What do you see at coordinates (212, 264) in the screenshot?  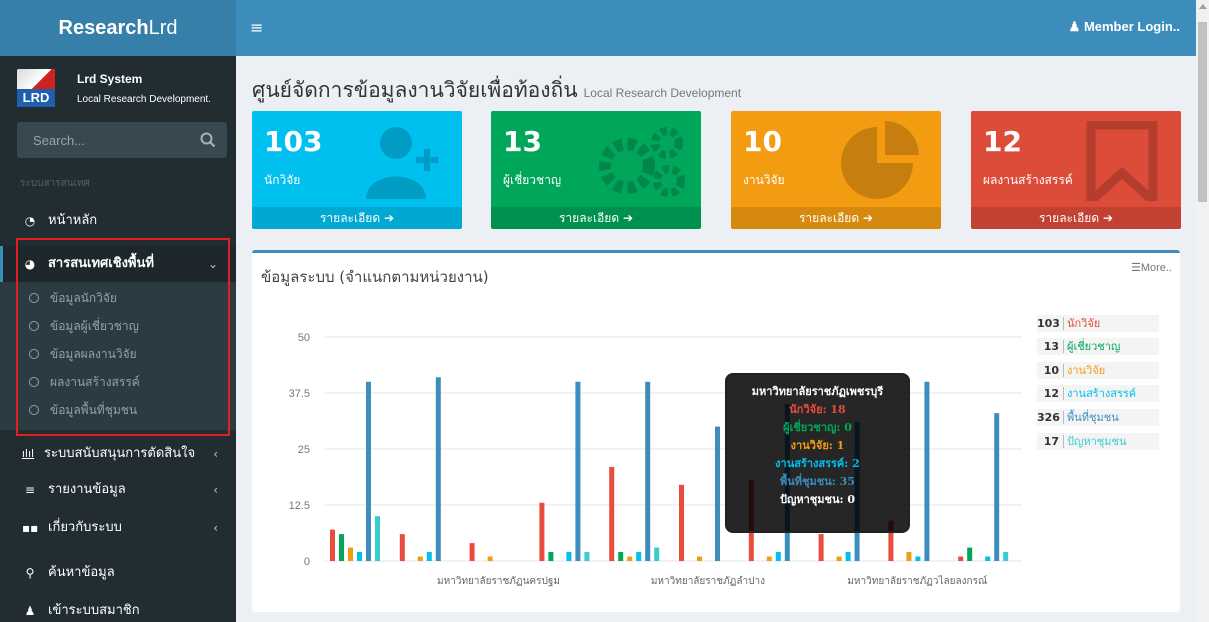 I see `chevron-down-icon: ⌄` at bounding box center [212, 264].